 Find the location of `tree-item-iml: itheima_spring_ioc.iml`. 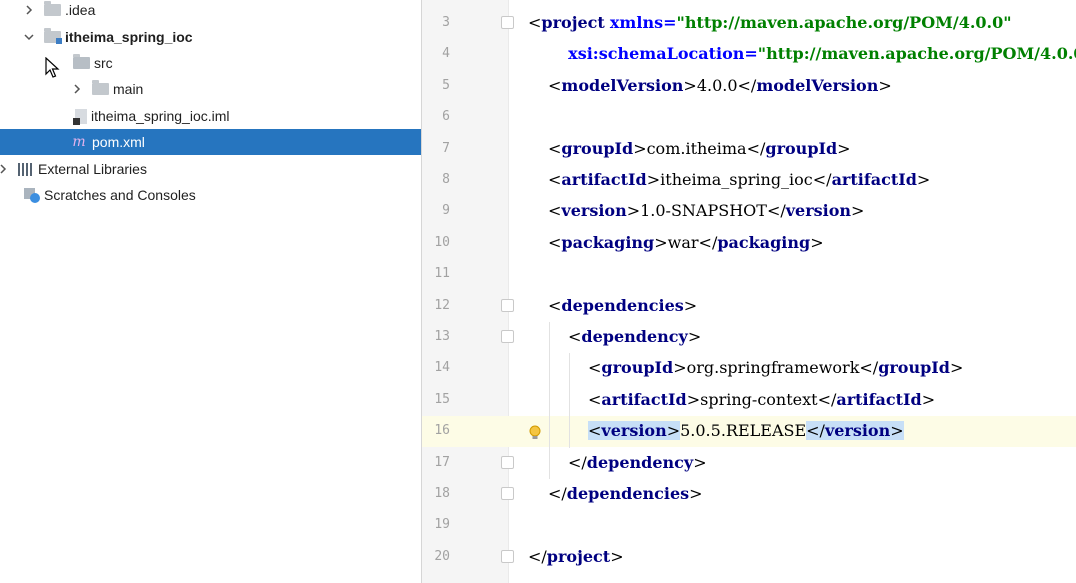

tree-item-iml: itheima_spring_ioc.iml is located at coordinates (210, 116).